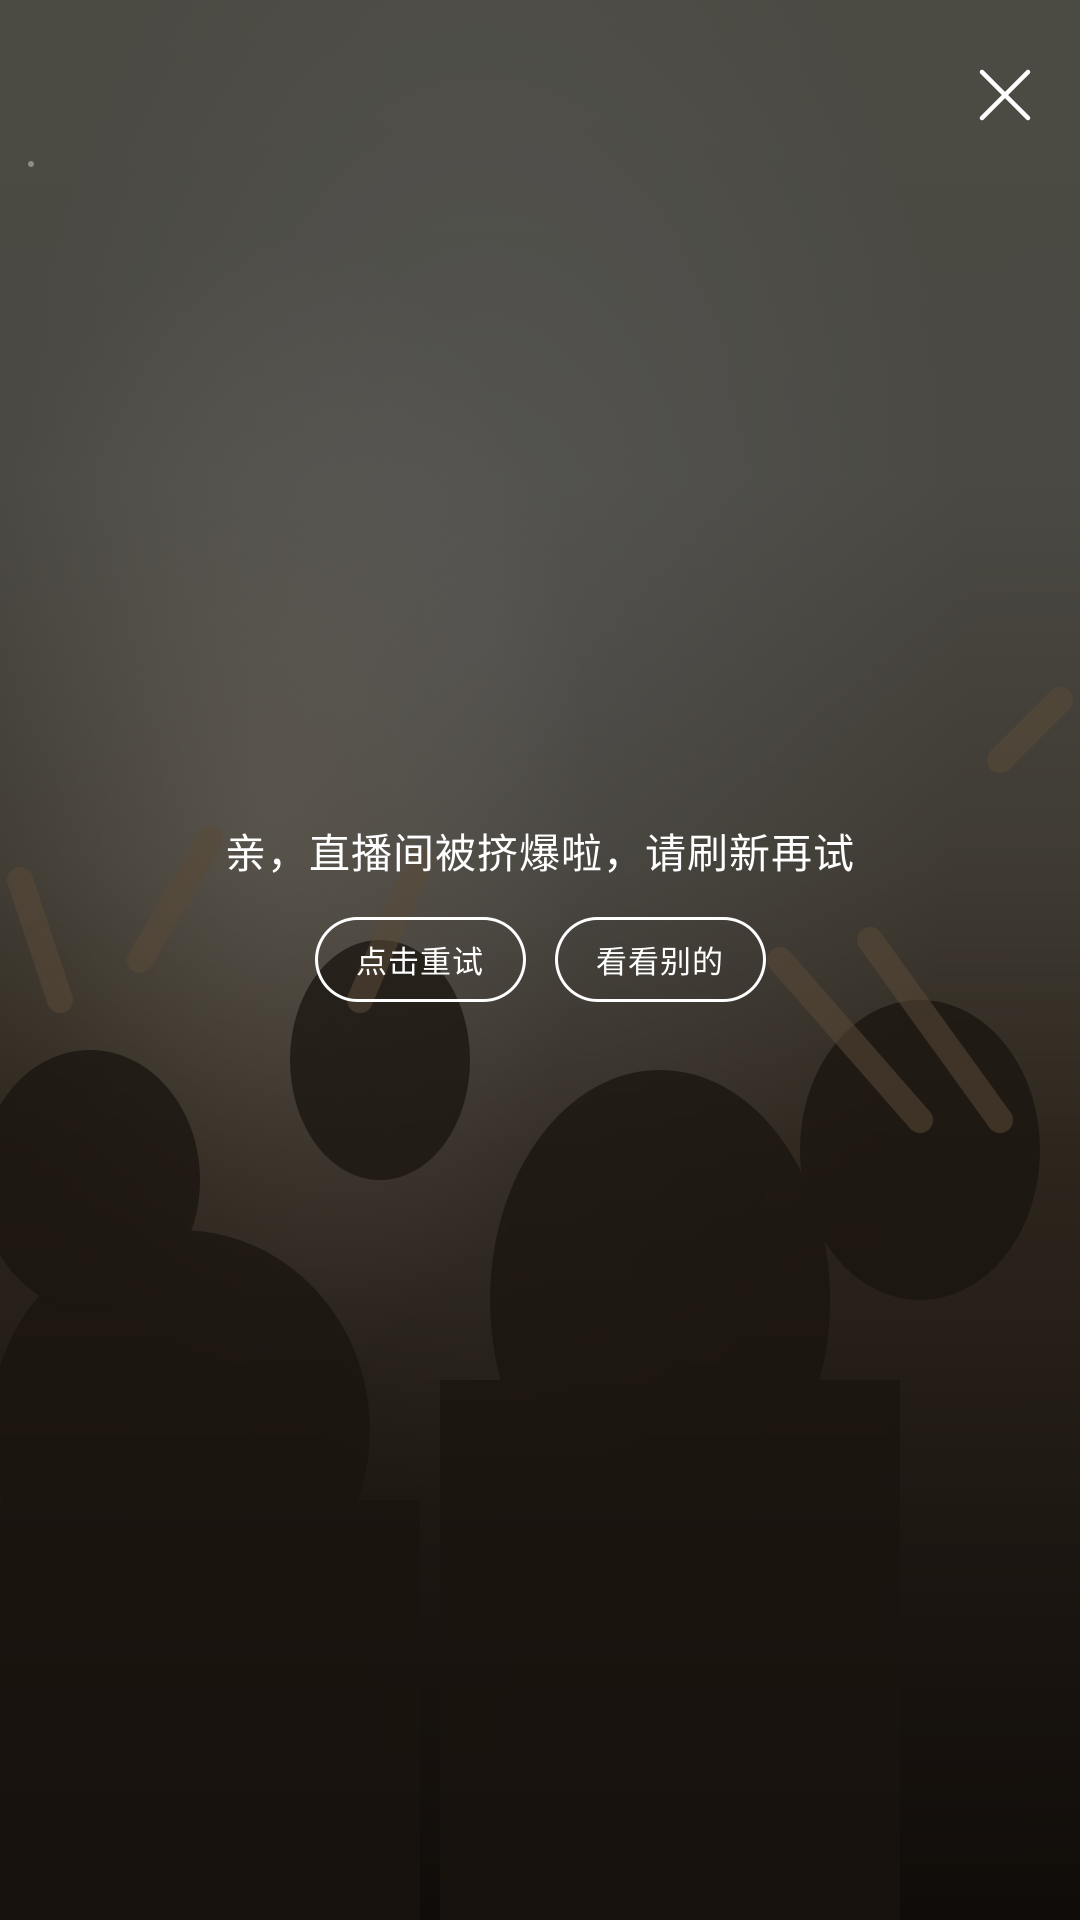  I want to click on close-icon, so click(1005, 95).